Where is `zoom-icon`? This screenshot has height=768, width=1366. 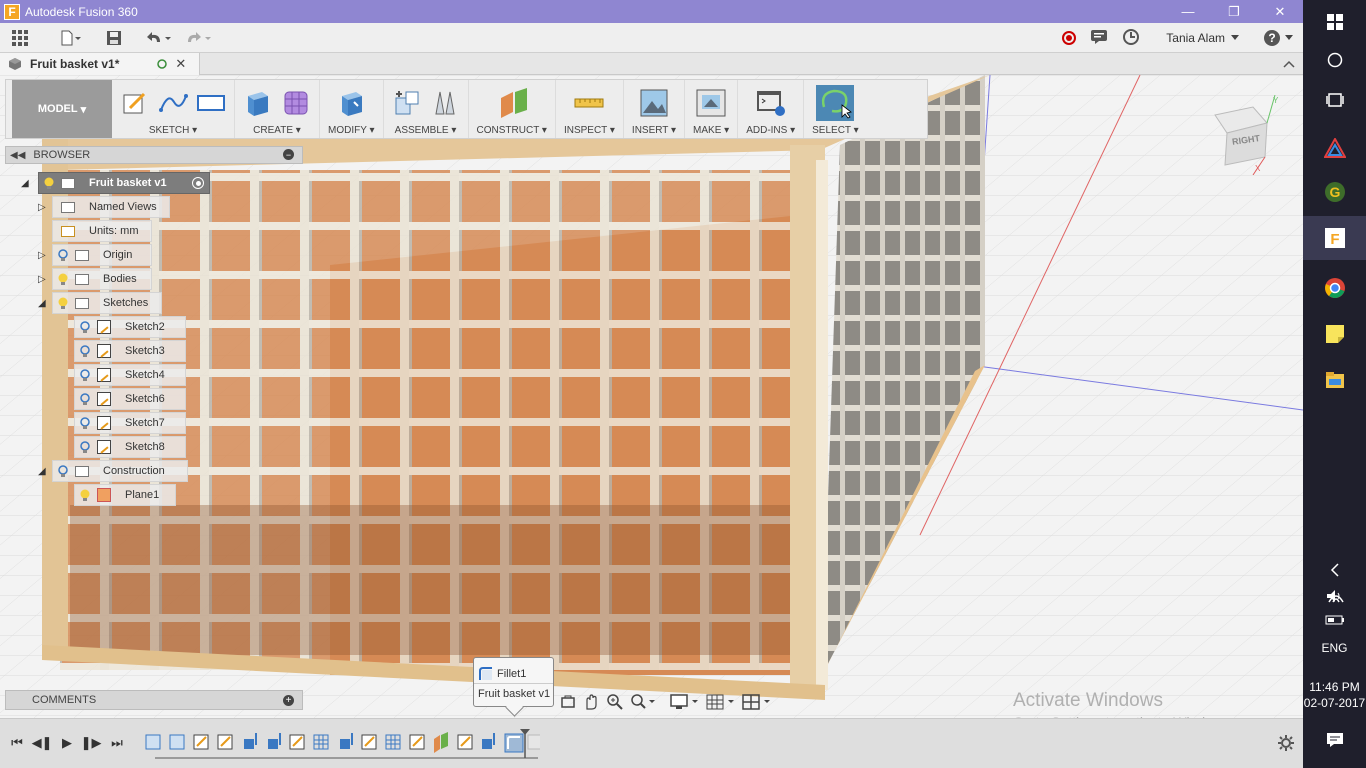 zoom-icon is located at coordinates (615, 702).